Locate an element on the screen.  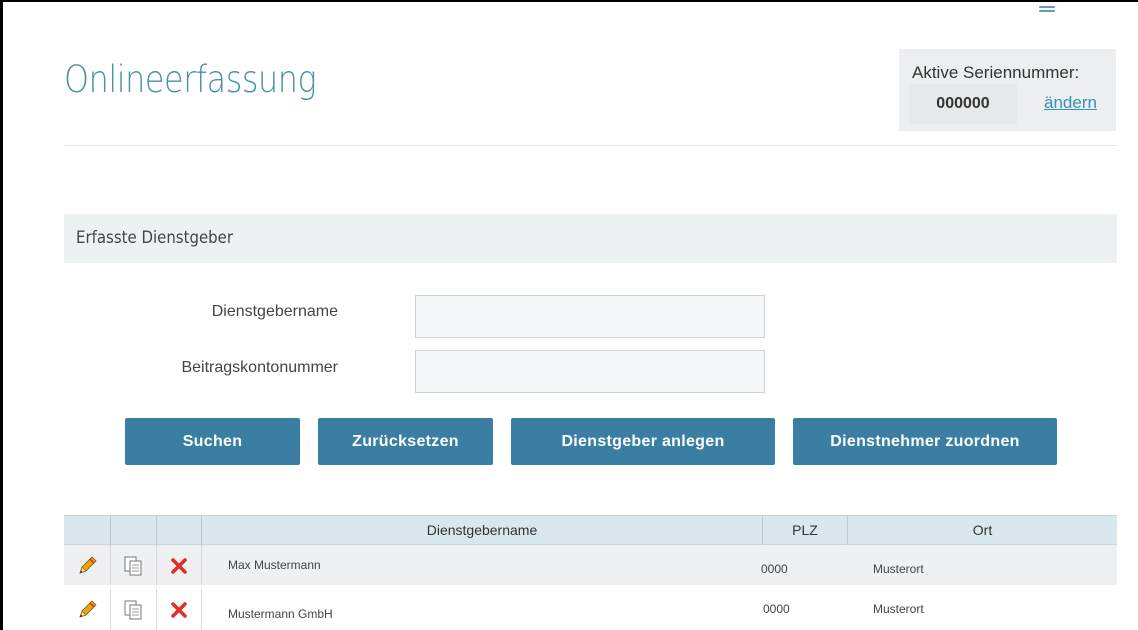
column-header-plz: PLZ is located at coordinates (805, 530).